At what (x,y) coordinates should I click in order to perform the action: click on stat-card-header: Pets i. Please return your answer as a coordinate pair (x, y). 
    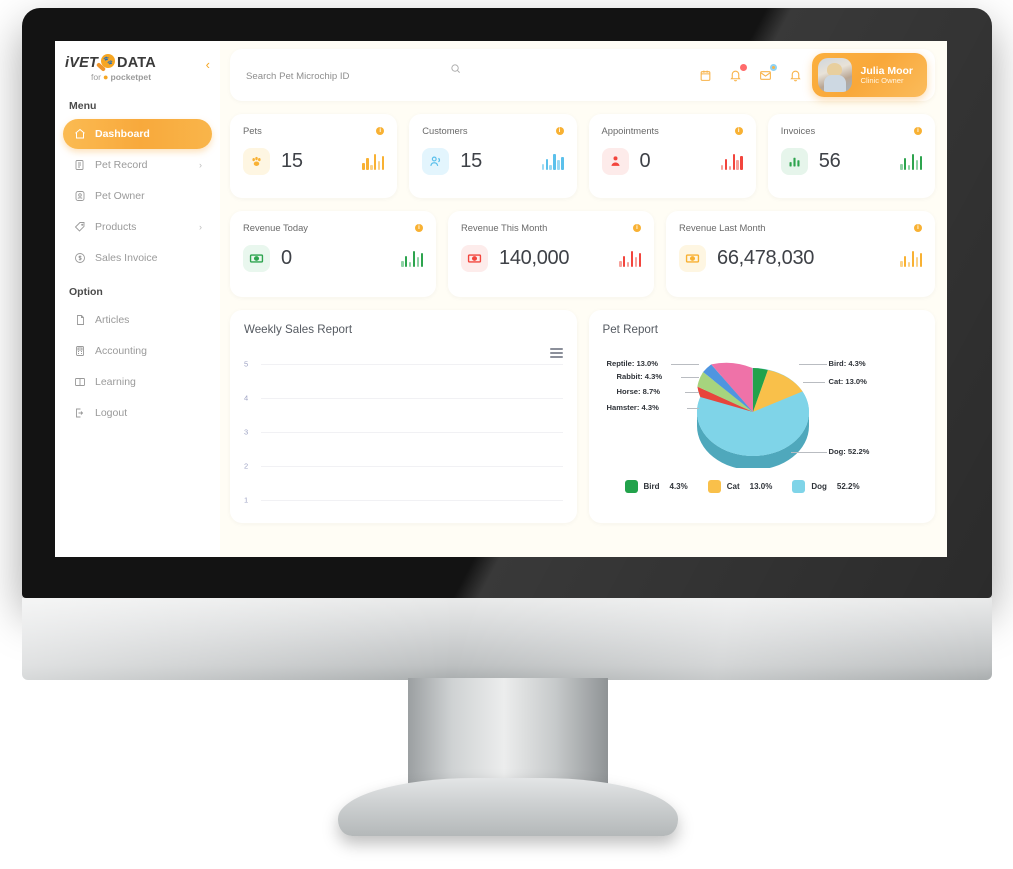
    Looking at the image, I should click on (314, 130).